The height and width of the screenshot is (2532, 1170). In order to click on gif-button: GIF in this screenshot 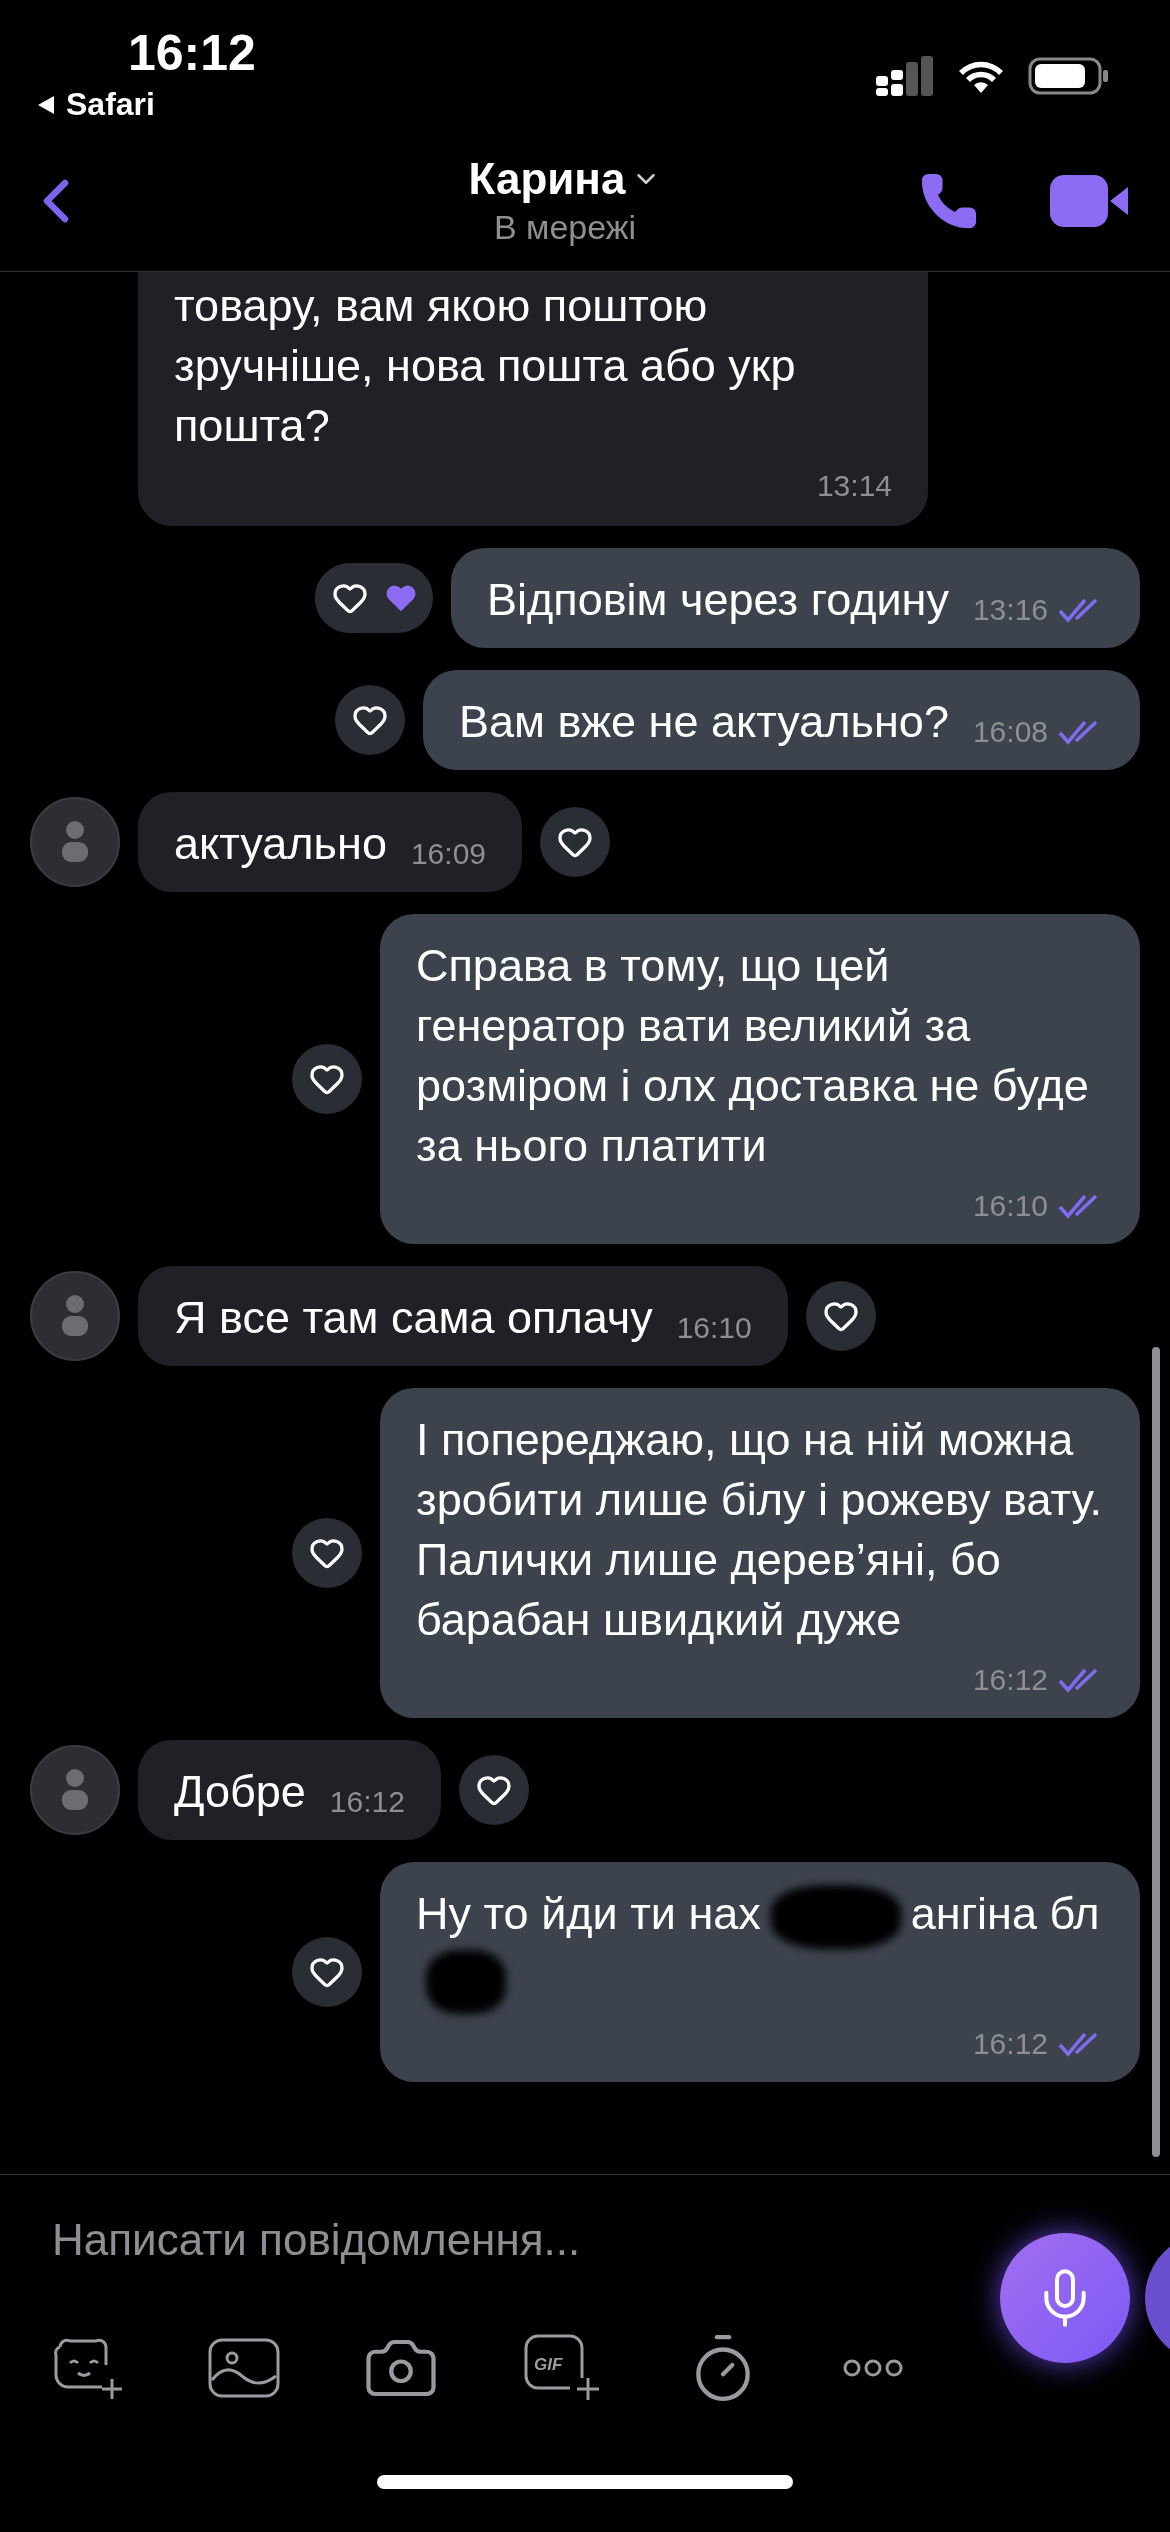, I will do `click(563, 2368)`.